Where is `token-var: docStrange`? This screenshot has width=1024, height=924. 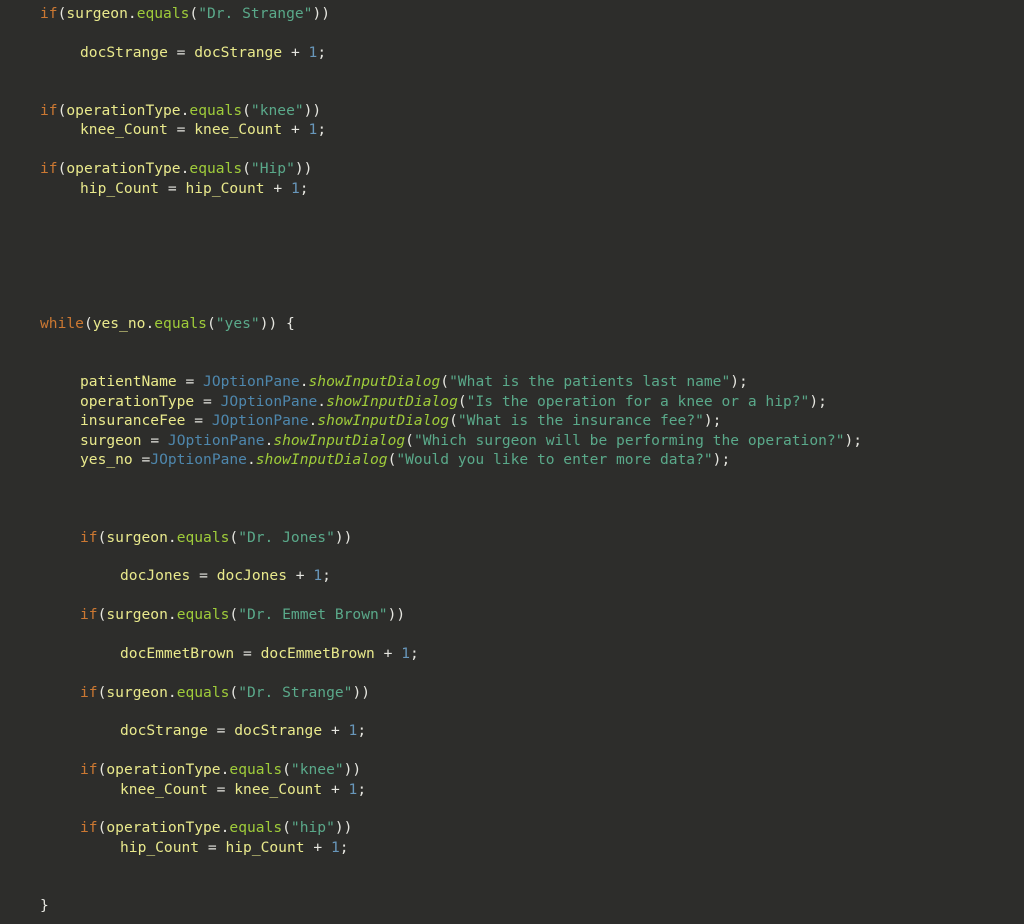 token-var: docStrange is located at coordinates (164, 731).